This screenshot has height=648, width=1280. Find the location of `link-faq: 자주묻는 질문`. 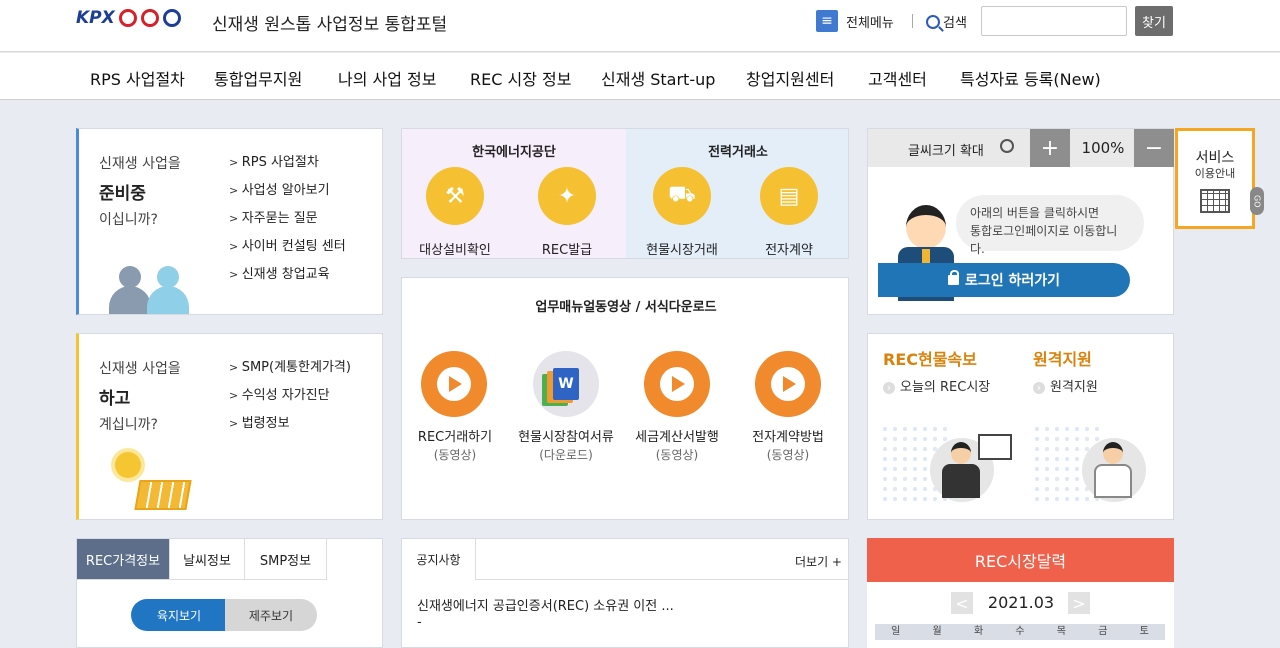

link-faq: 자주묻는 질문 is located at coordinates (287, 221).